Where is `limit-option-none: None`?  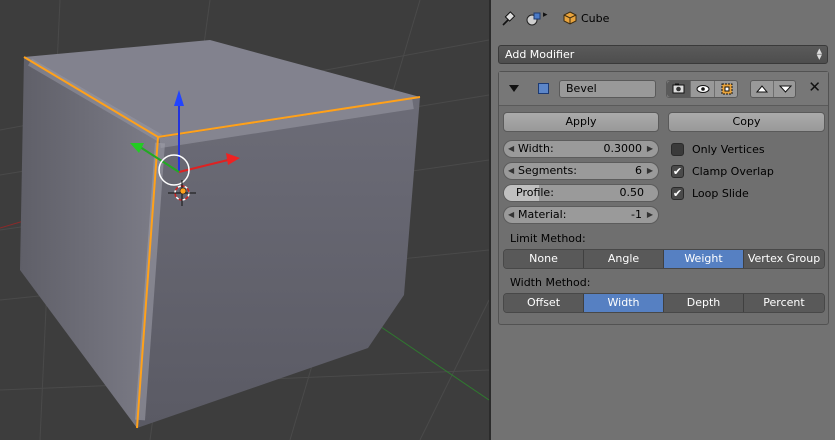 limit-option-none: None is located at coordinates (544, 259).